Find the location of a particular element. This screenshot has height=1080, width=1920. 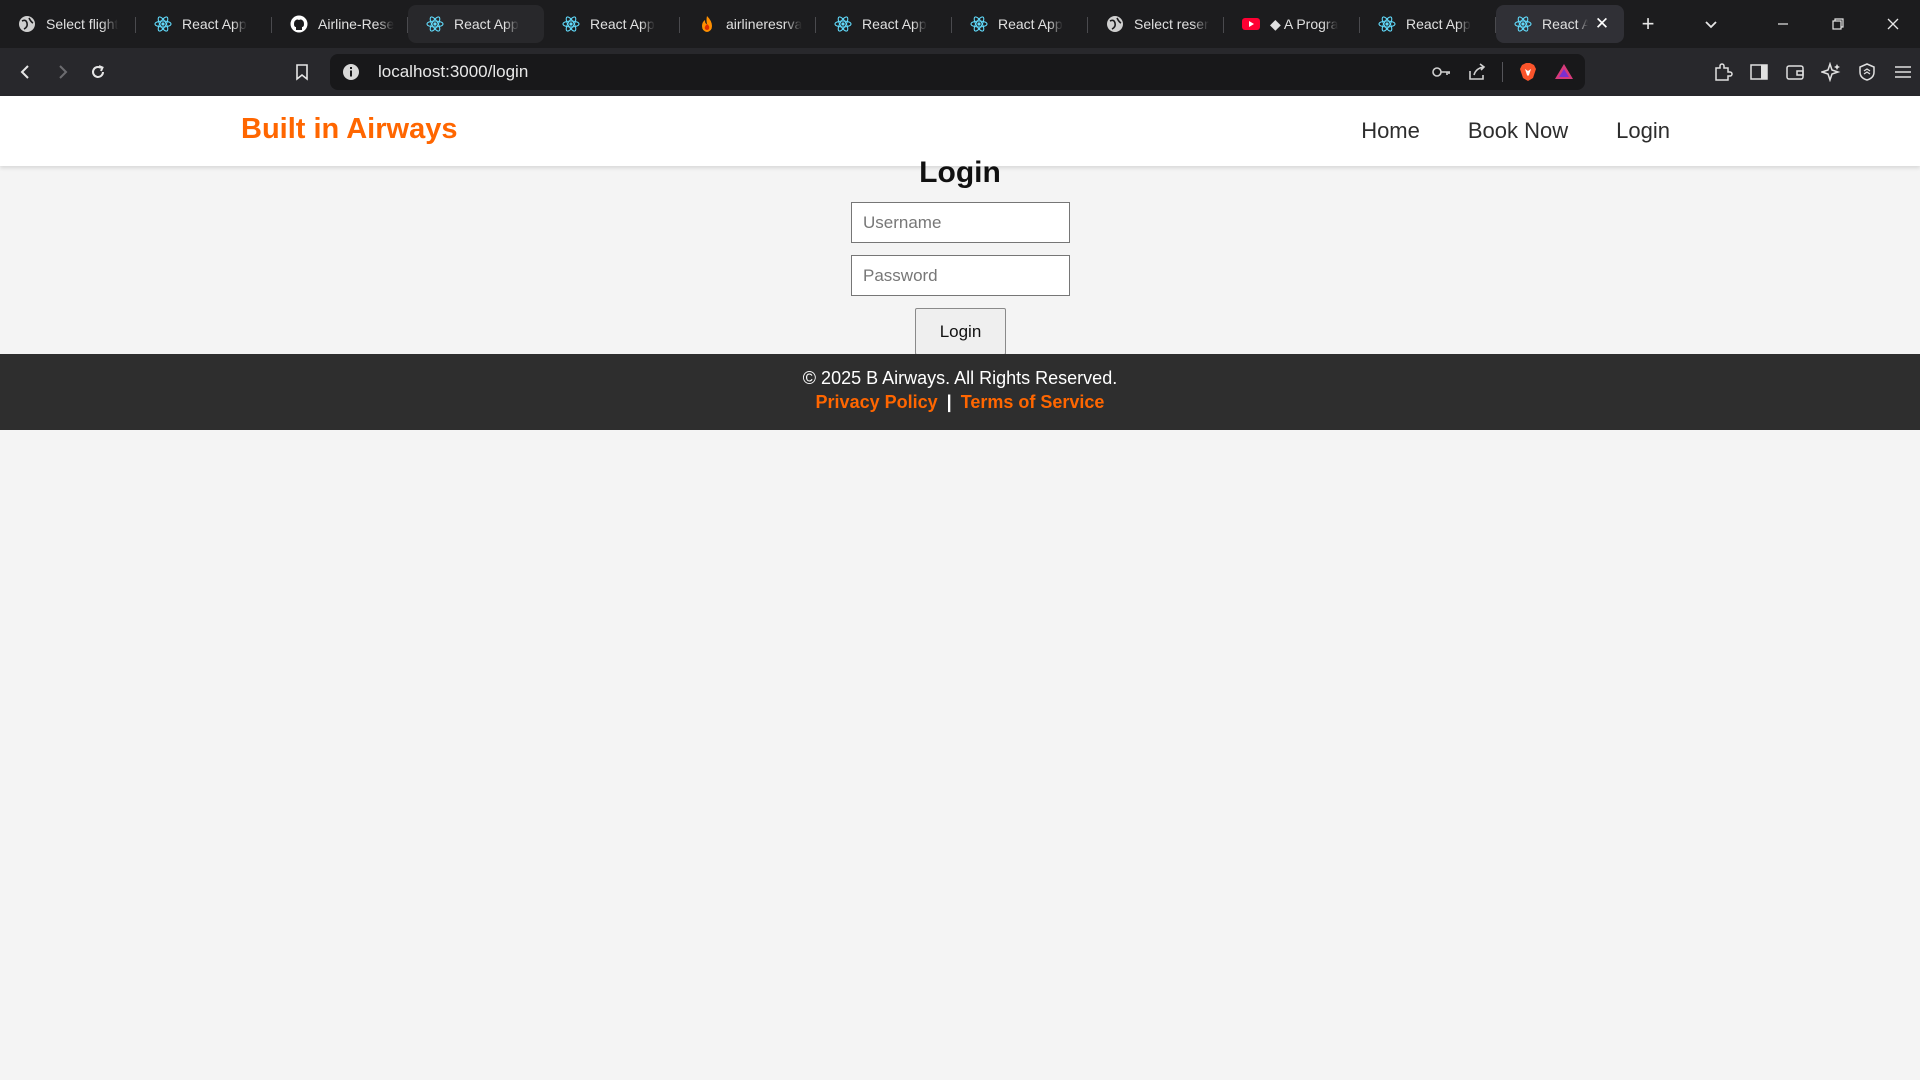

share-icon is located at coordinates (1477, 72).